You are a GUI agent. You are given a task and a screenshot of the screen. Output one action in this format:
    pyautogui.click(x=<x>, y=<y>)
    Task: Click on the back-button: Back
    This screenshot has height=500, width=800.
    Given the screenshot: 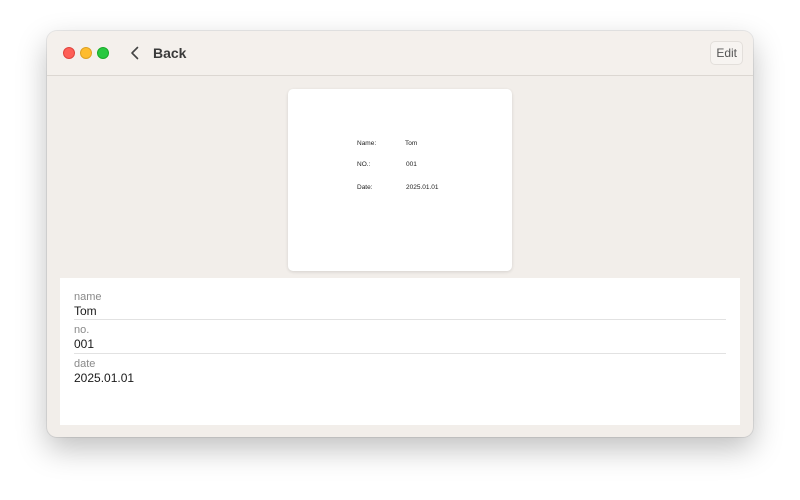 What is the action you would take?
    pyautogui.click(x=156, y=53)
    